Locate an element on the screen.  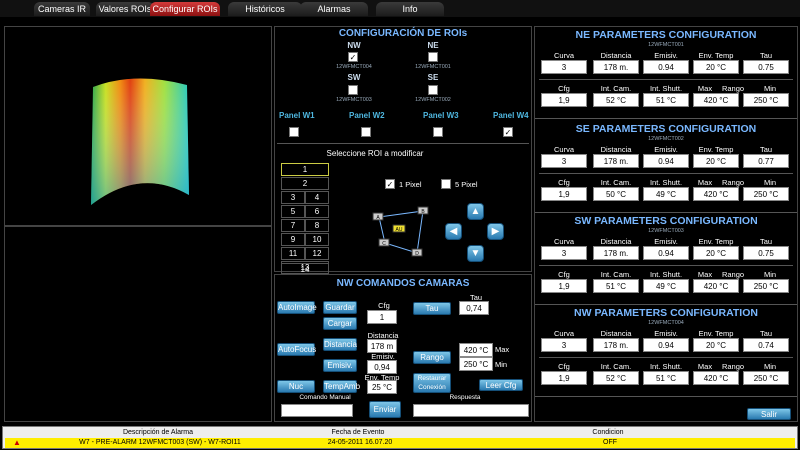
roi-cell-9: 9 is located at coordinates (293, 239).